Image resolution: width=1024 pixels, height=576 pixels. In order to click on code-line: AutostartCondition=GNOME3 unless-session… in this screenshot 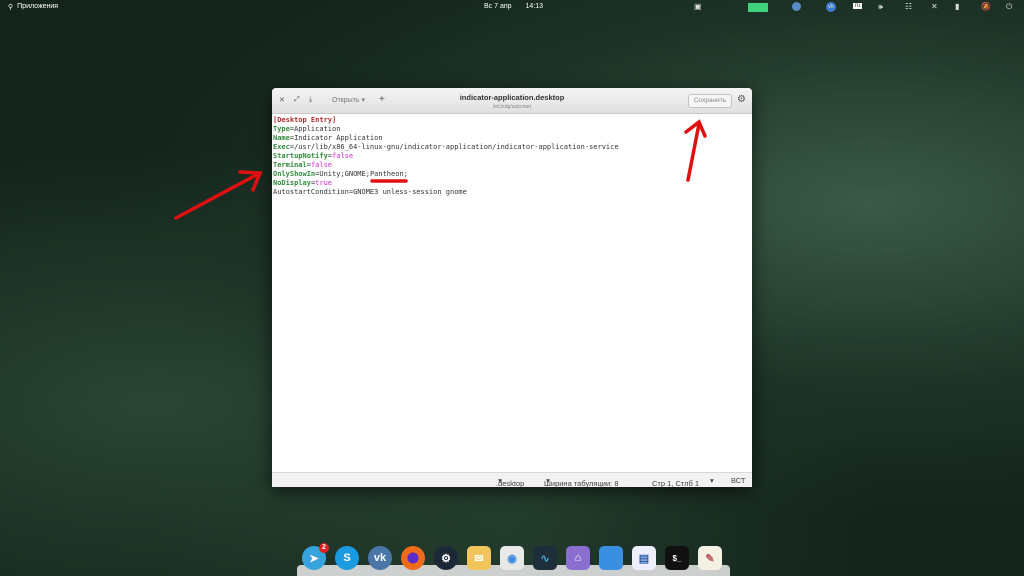, I will do `click(512, 192)`.